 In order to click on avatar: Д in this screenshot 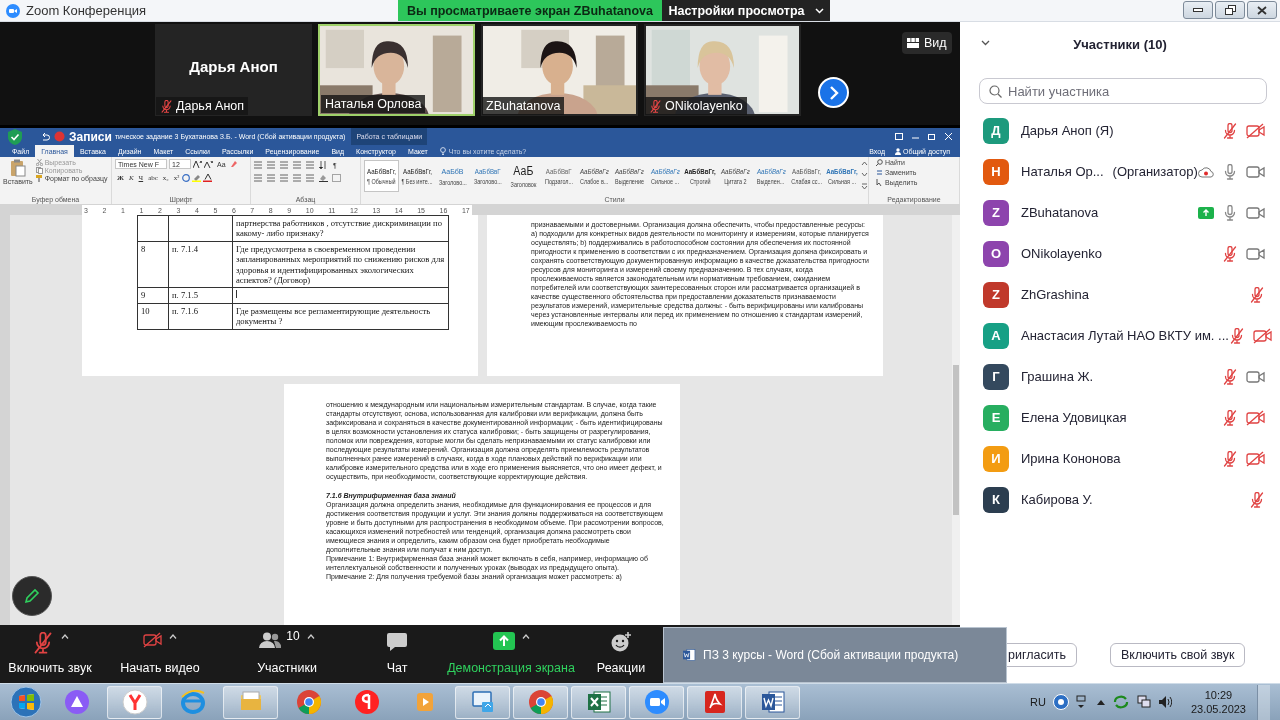, I will do `click(996, 130)`.